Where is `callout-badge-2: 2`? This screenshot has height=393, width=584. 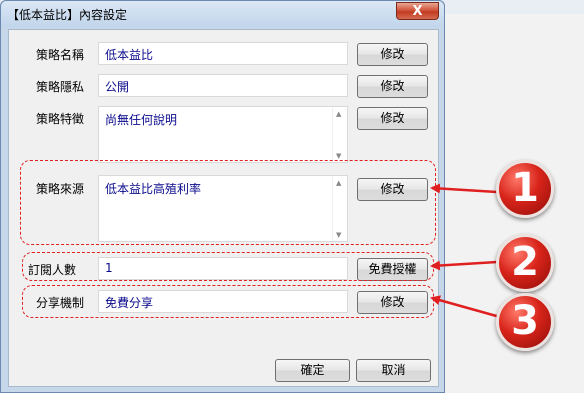
callout-badge-2: 2 is located at coordinates (525, 263).